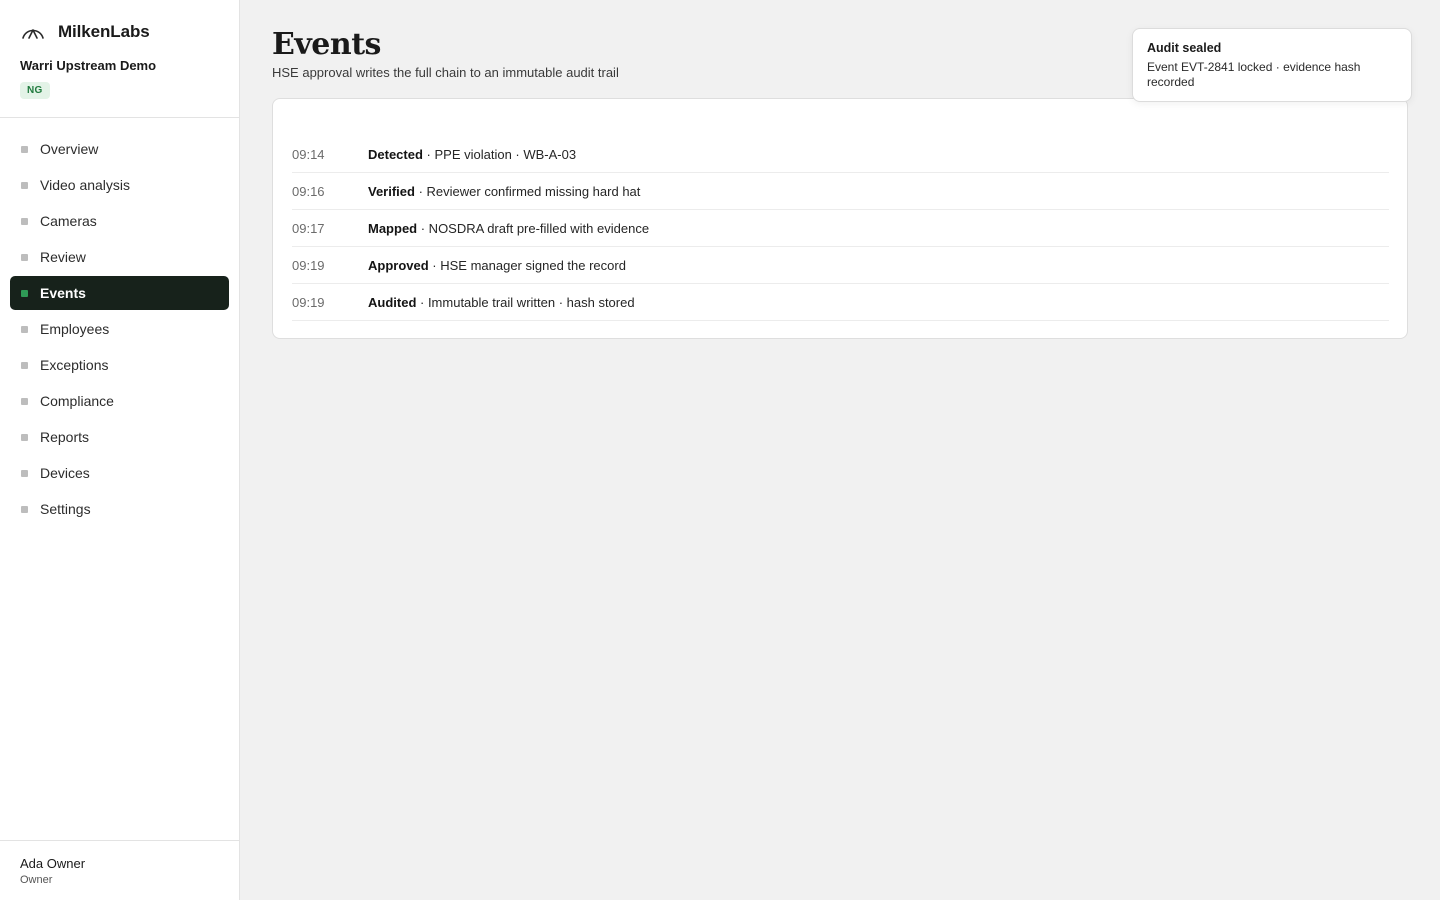  I want to click on sidebar-item-exceptions: Exceptions, so click(119, 365).